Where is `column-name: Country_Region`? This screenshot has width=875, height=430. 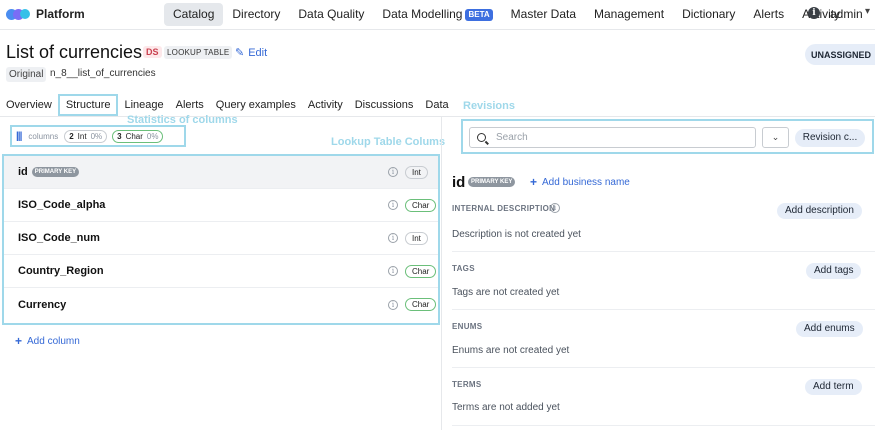 column-name: Country_Region is located at coordinates (61, 271).